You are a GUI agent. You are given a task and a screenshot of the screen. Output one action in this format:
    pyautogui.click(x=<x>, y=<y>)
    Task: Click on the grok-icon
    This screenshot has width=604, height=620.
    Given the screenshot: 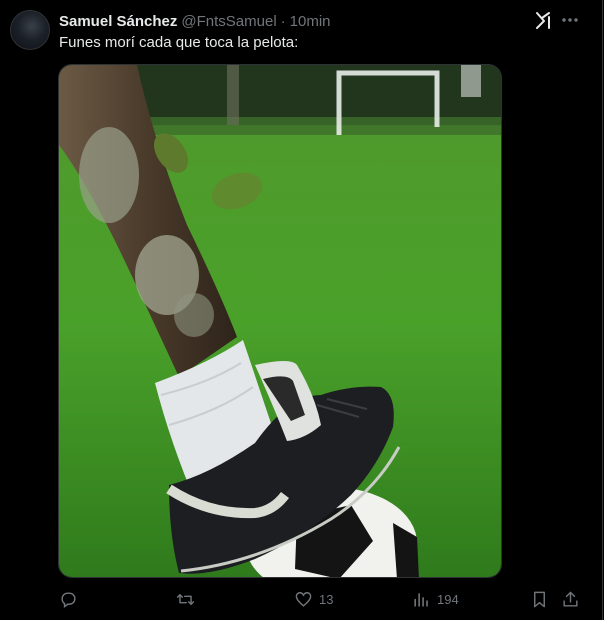 What is the action you would take?
    pyautogui.click(x=544, y=20)
    